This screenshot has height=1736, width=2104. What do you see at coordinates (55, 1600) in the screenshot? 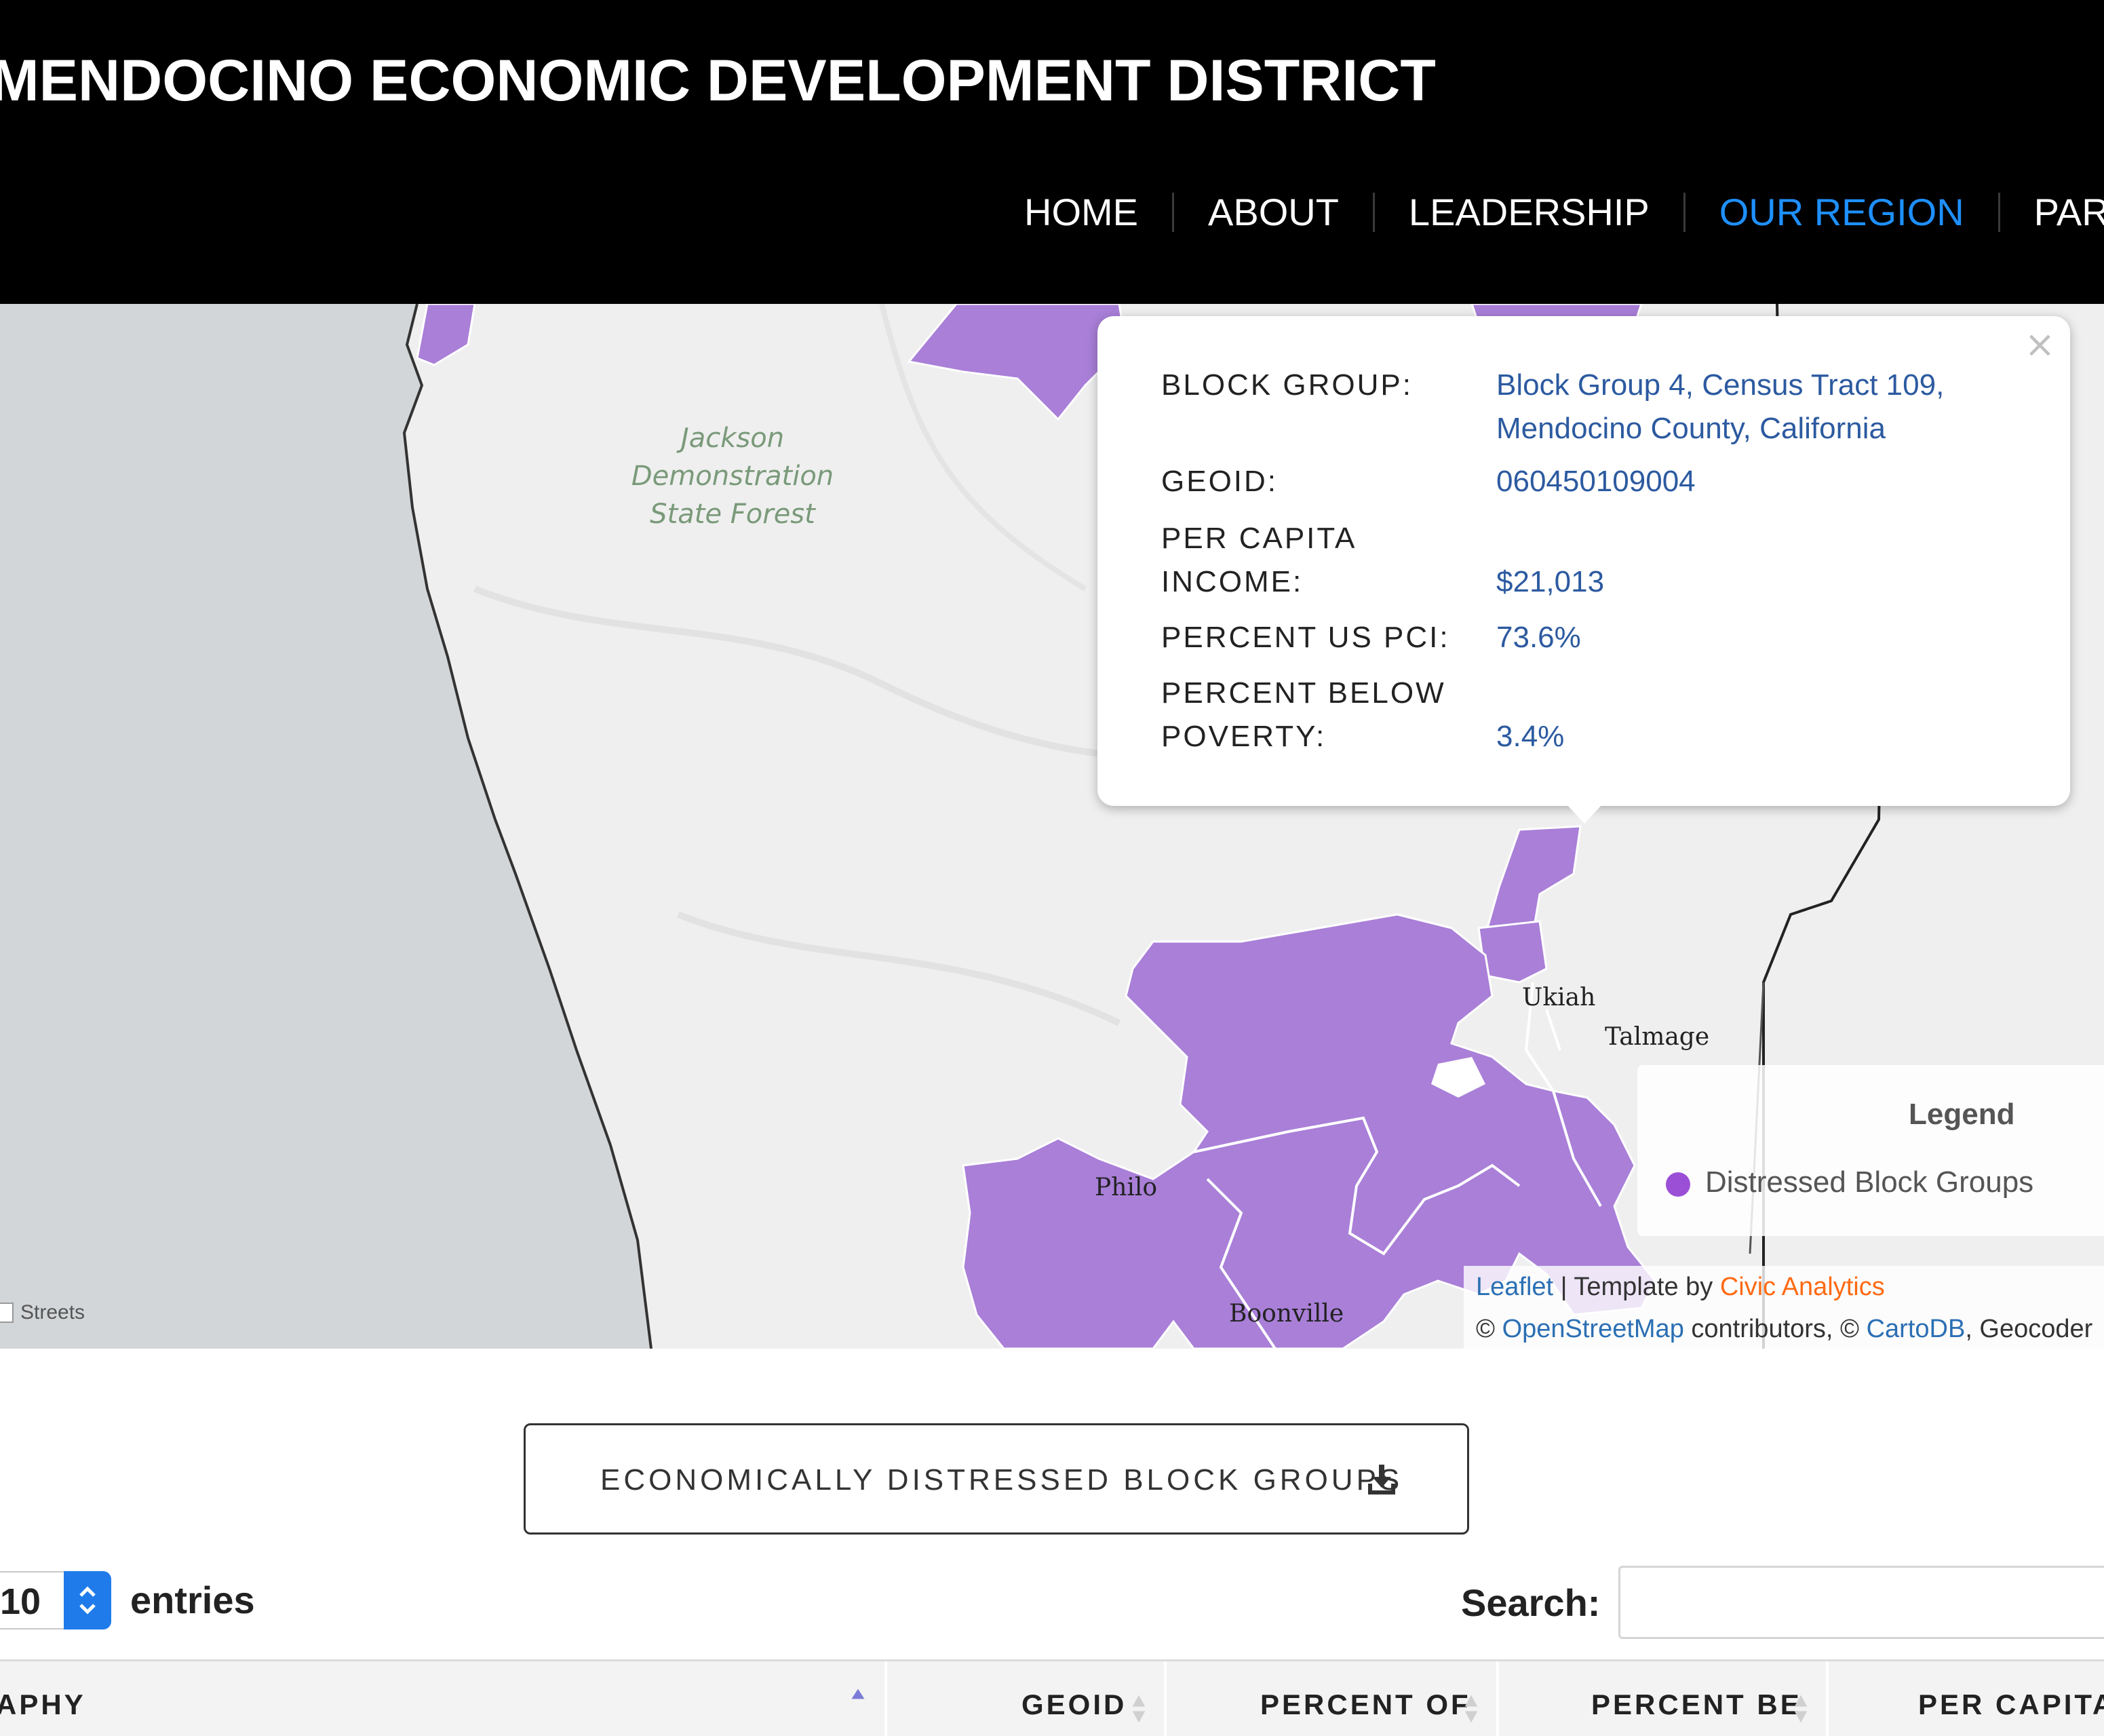
I see `entries-select: 10` at bounding box center [55, 1600].